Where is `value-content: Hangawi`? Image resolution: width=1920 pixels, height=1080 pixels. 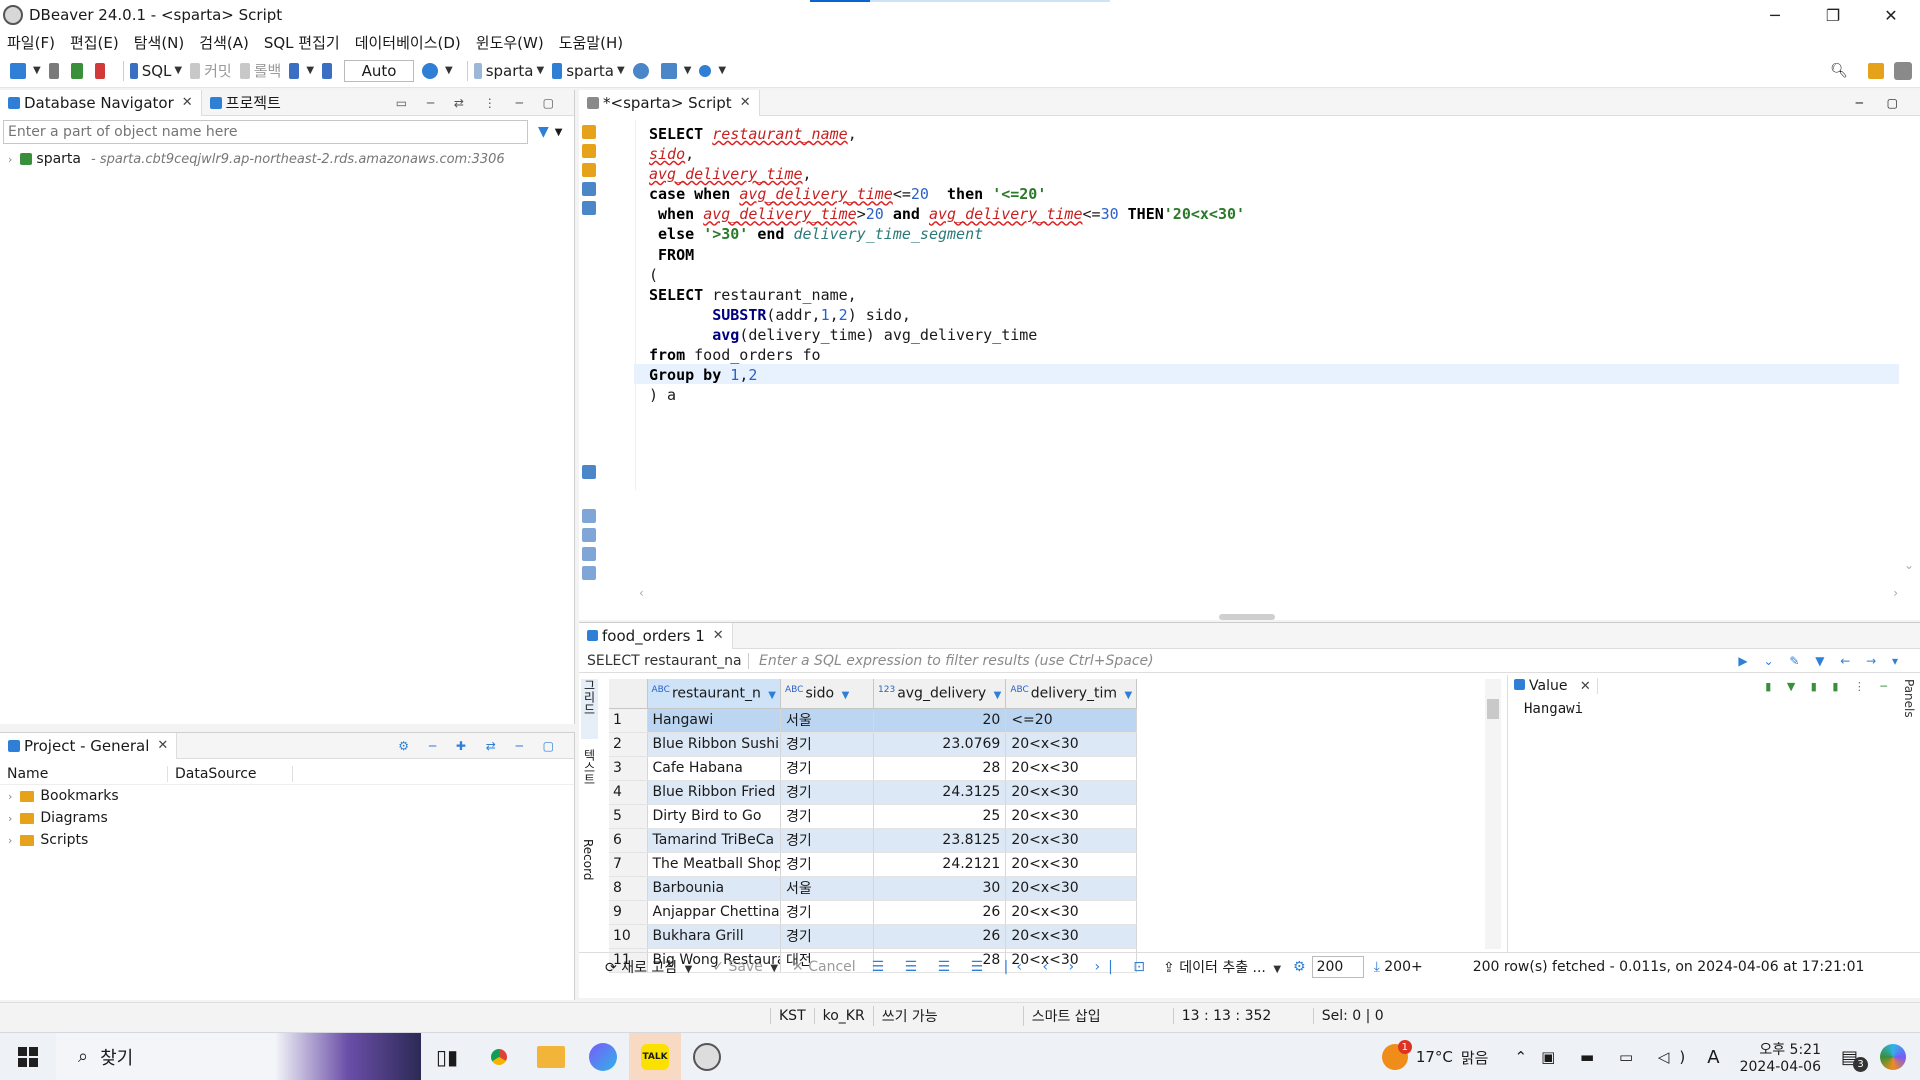
value-content: Hangawi is located at coordinates (1702, 709).